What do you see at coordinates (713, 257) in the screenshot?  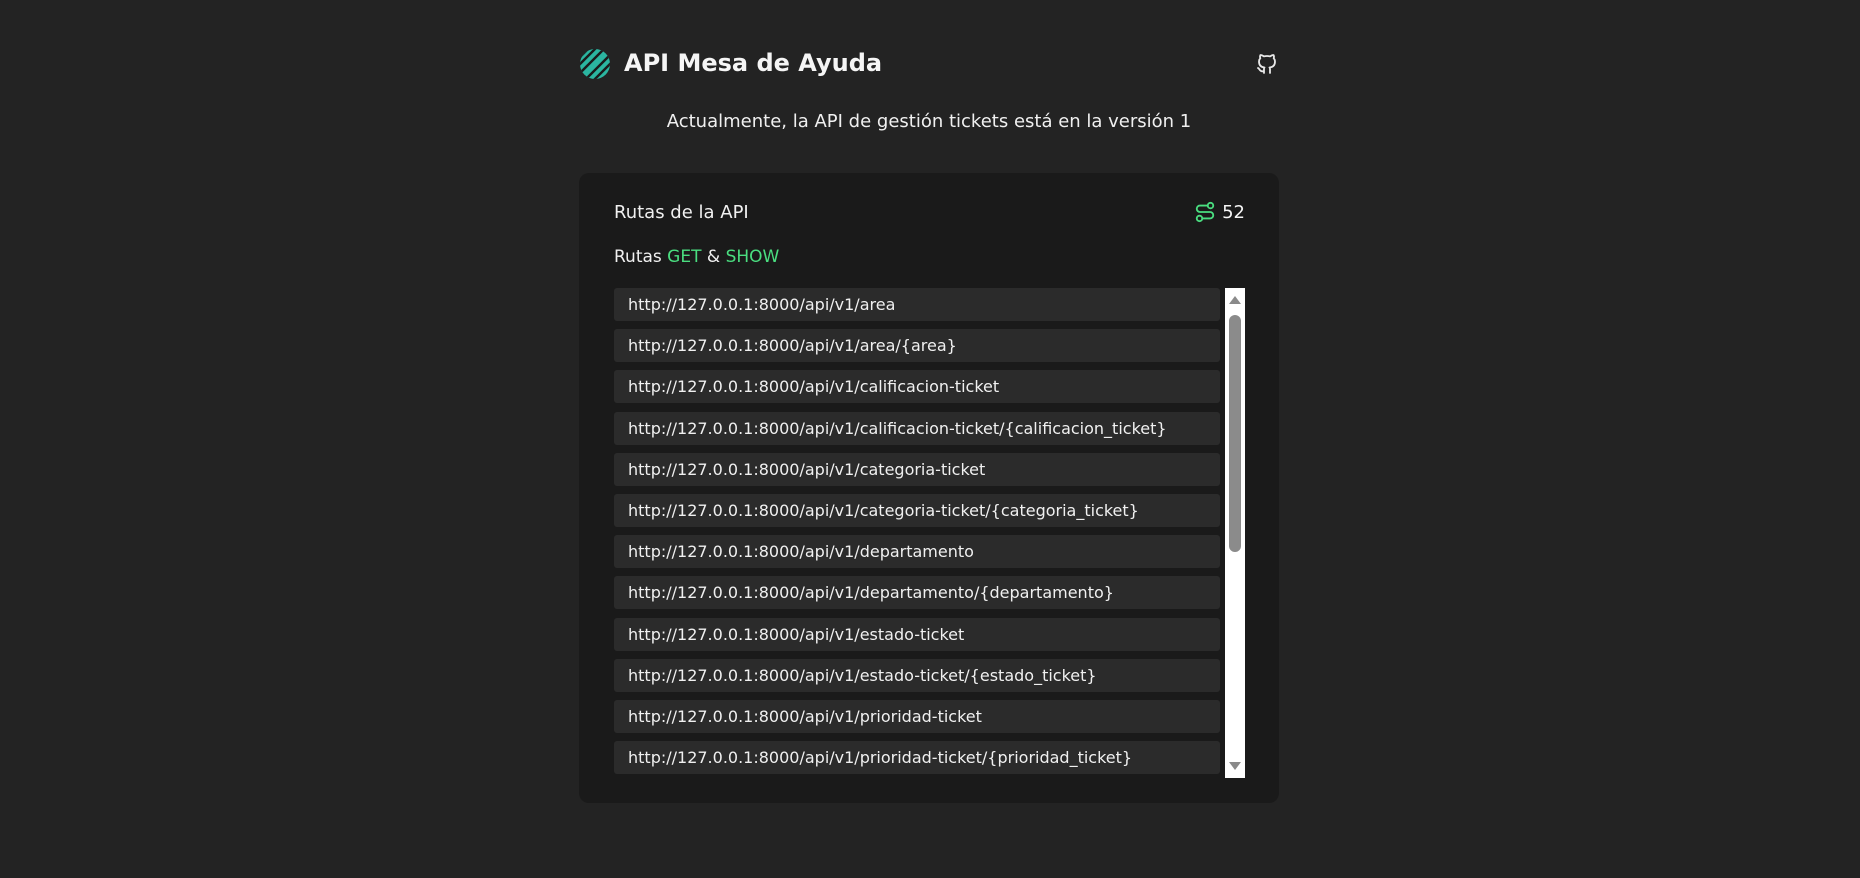 I see `ampersand: &` at bounding box center [713, 257].